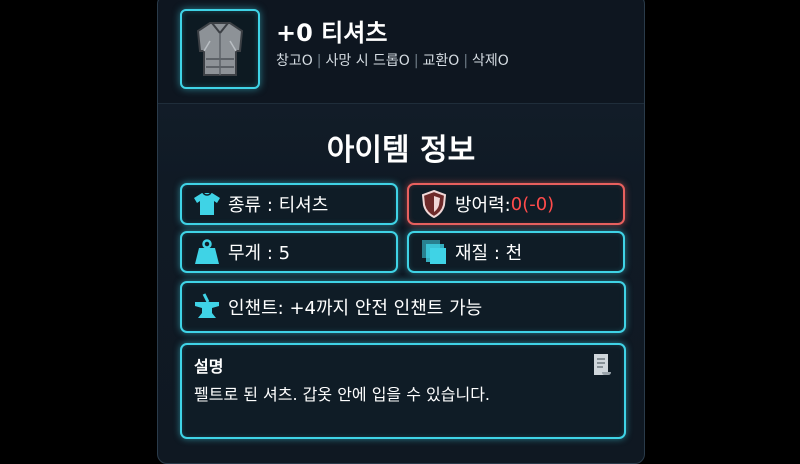  Describe the element at coordinates (209, 366) in the screenshot. I see `description-title: 설명` at that location.